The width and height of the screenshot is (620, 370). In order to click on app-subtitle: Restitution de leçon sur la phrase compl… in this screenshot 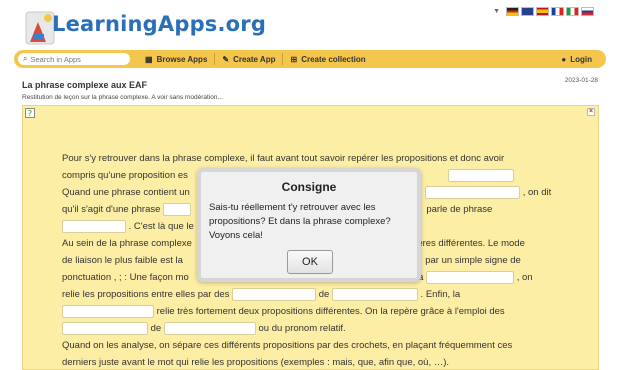, I will do `click(122, 97)`.